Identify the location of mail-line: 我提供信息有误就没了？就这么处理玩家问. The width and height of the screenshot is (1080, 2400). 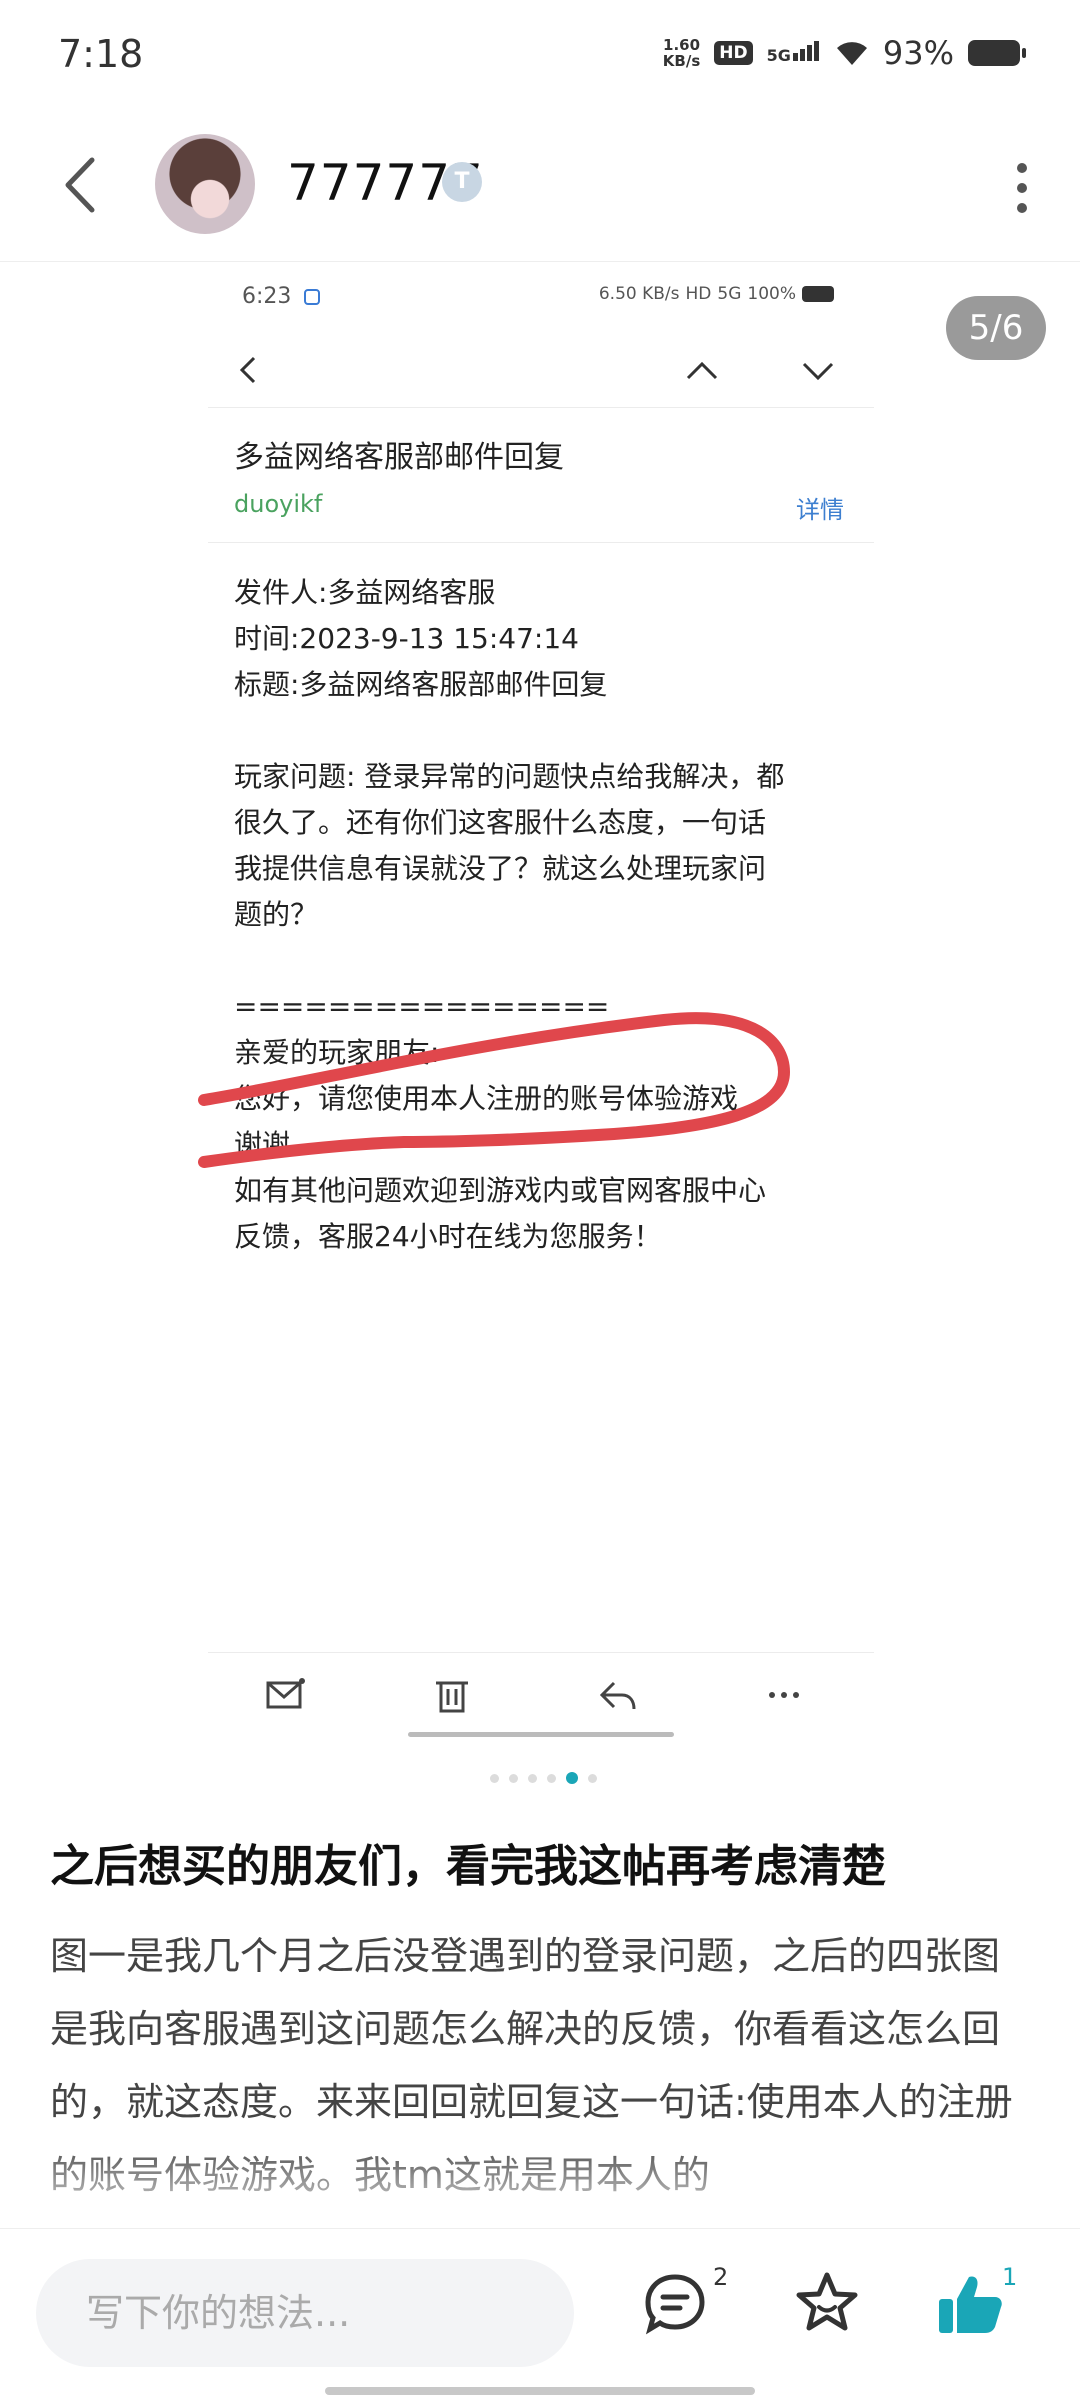
(500, 868).